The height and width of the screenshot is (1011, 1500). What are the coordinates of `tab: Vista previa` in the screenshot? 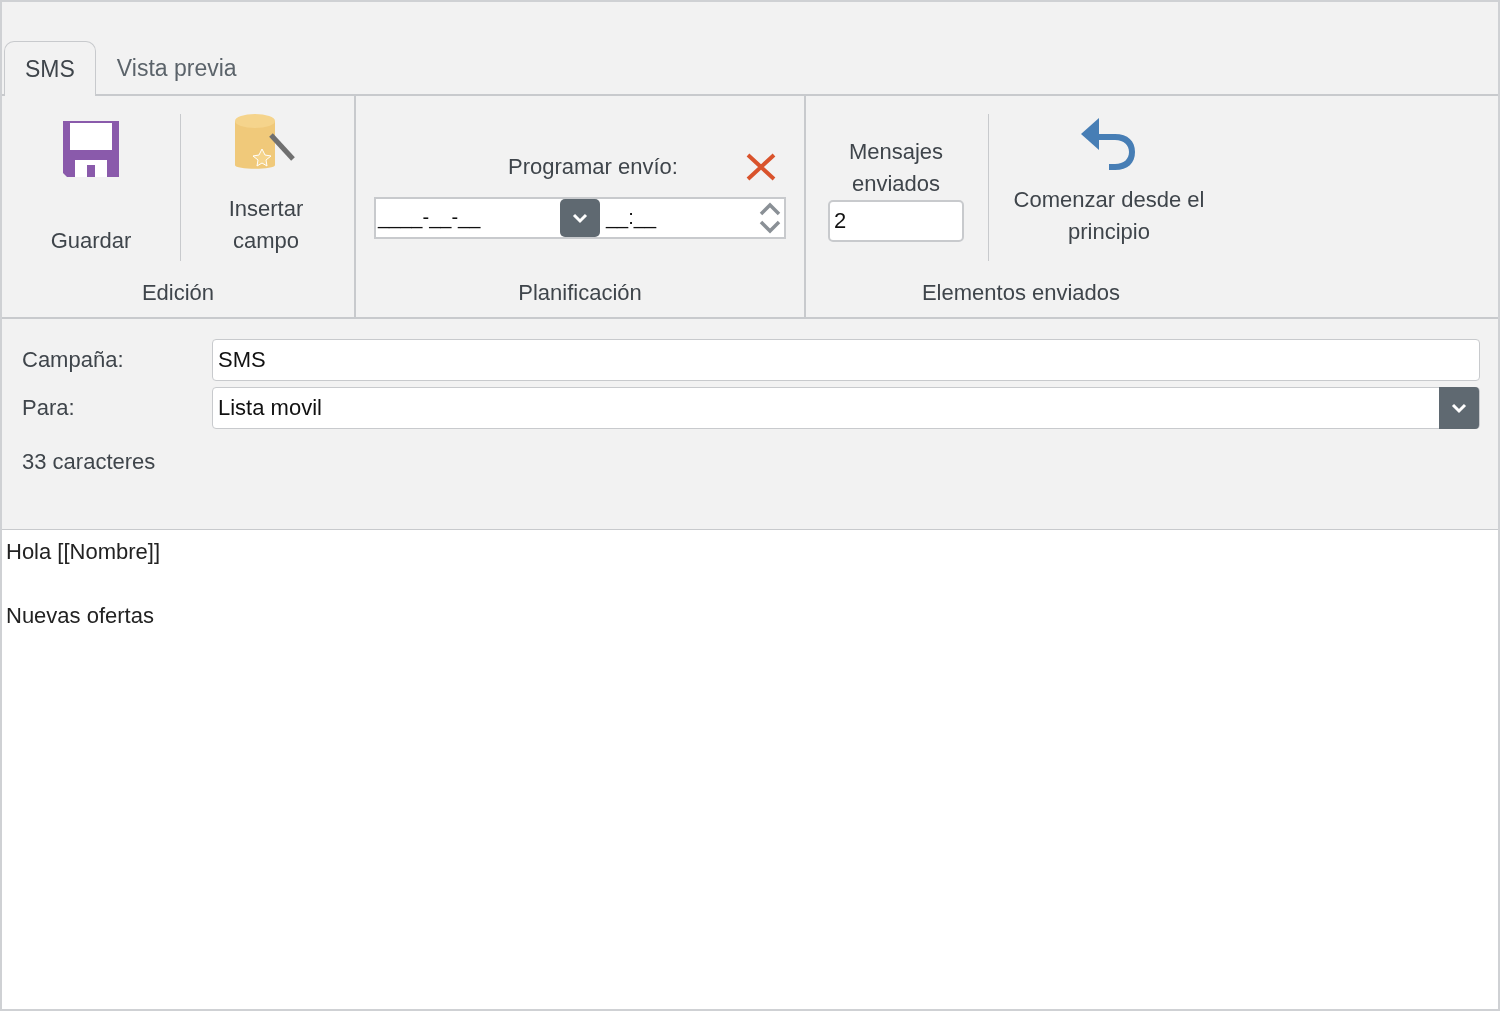 It's located at (176, 68).